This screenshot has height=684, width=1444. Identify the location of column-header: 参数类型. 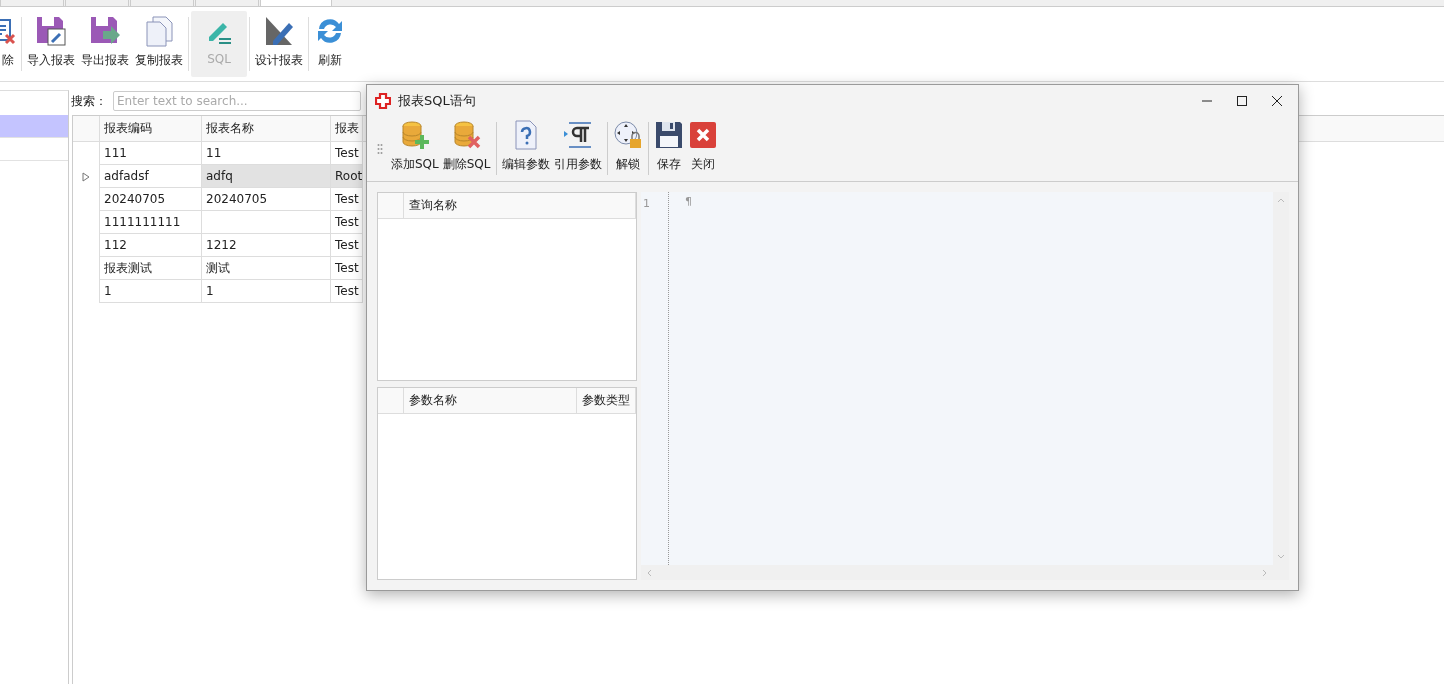
(606, 400).